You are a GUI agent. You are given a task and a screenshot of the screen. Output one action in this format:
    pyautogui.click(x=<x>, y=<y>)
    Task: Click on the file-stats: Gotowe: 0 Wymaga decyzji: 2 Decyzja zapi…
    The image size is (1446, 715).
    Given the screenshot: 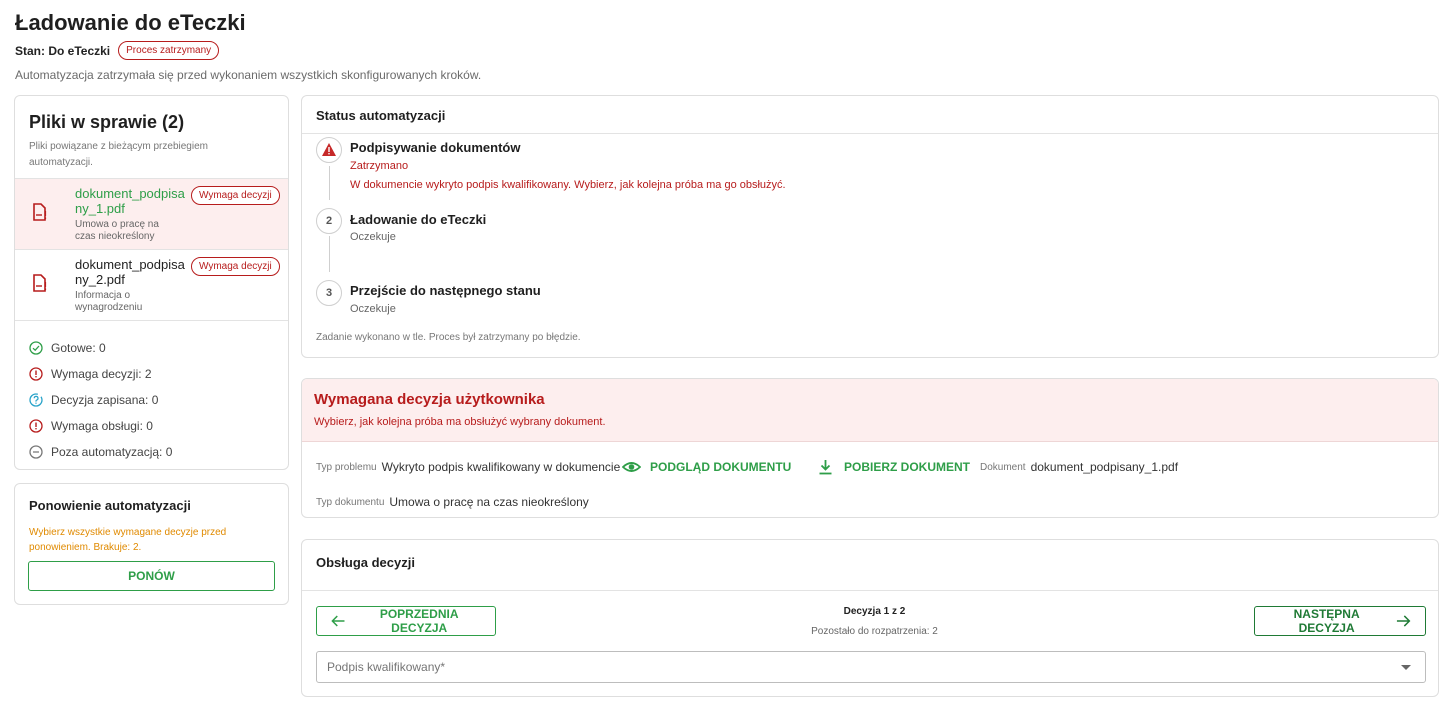 What is the action you would take?
    pyautogui.click(x=151, y=395)
    